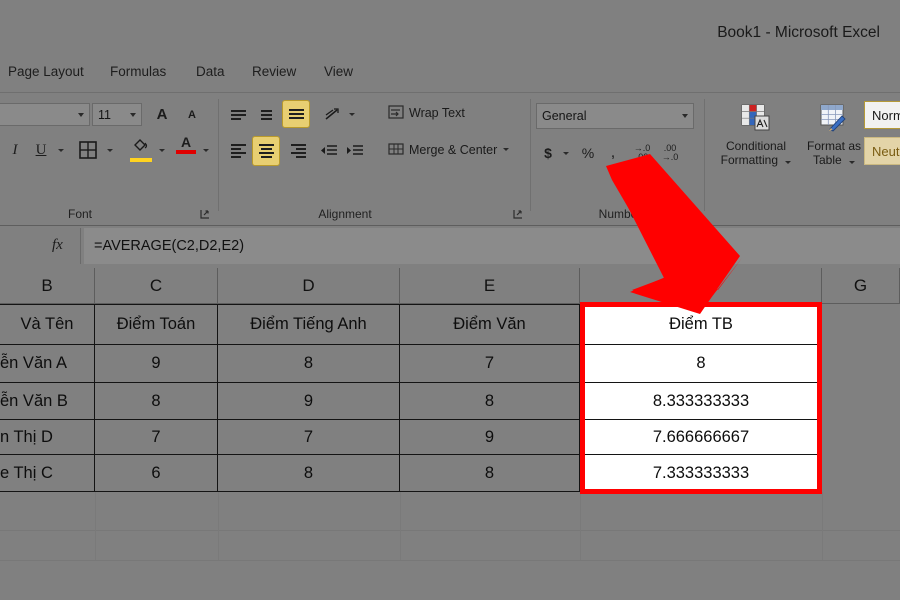  I want to click on decrease-indent-button, so click(329, 151).